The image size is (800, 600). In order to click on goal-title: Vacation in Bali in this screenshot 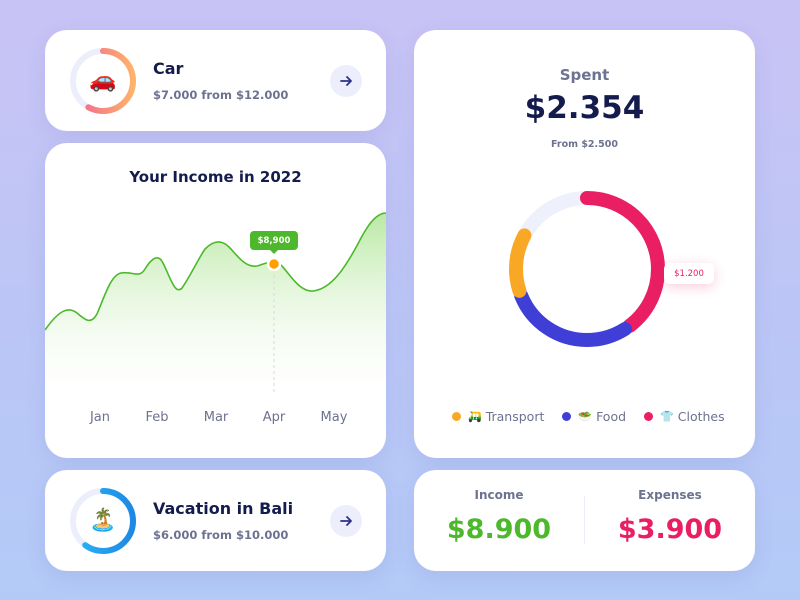, I will do `click(223, 508)`.